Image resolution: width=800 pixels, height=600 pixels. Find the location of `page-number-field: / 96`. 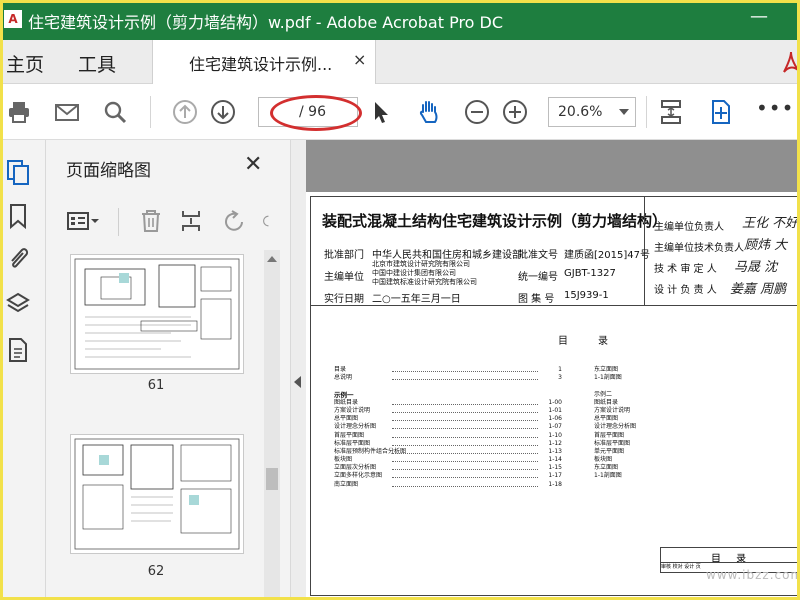

page-number-field: / 96 is located at coordinates (308, 112).